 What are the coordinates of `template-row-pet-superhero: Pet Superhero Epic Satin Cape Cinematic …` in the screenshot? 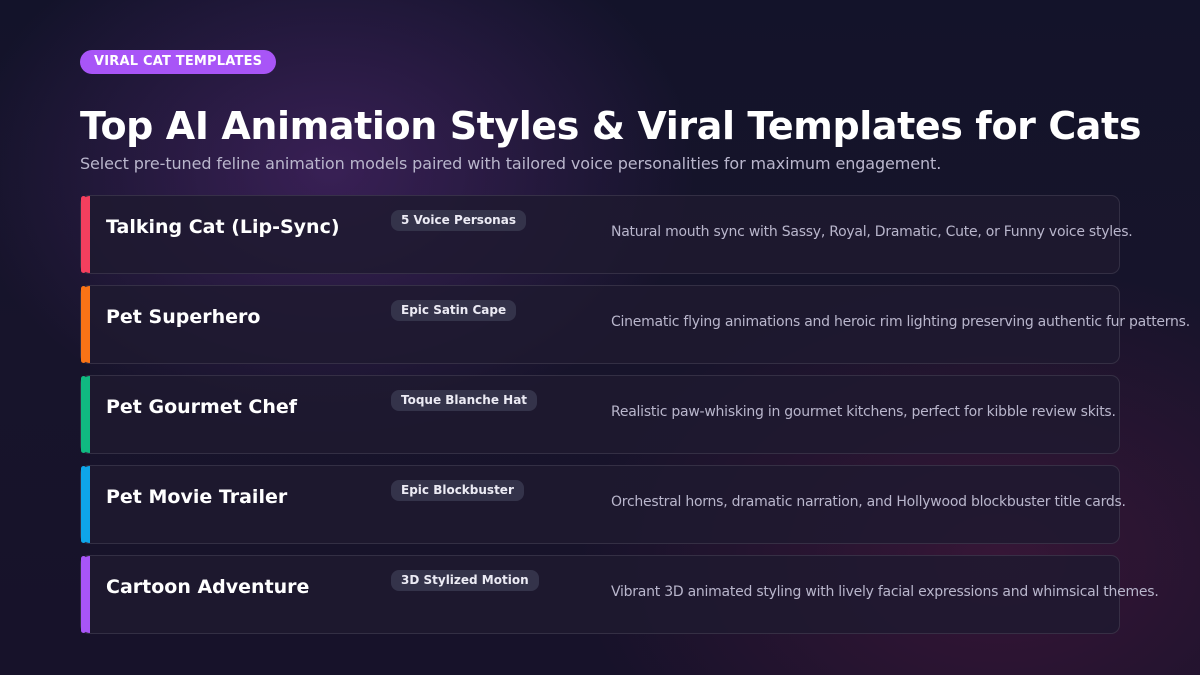 It's located at (635, 324).